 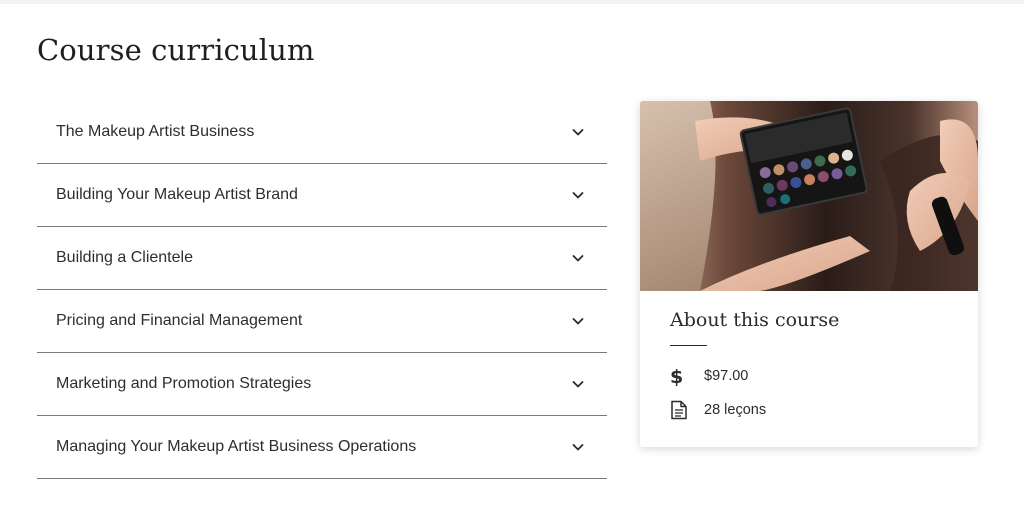 I want to click on course-cover-image, so click(x=809, y=196).